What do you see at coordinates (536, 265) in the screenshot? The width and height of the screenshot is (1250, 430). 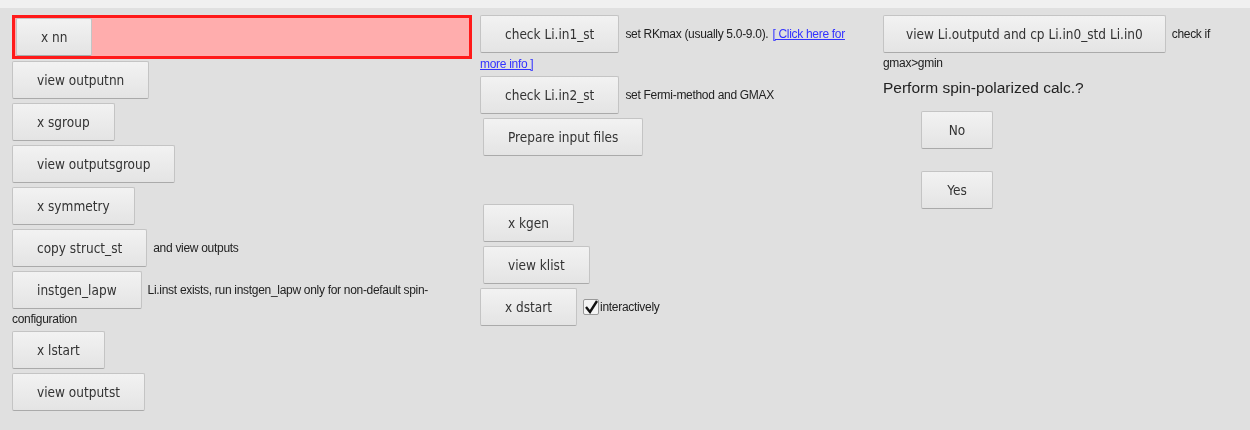 I see `action-button: view klist` at bounding box center [536, 265].